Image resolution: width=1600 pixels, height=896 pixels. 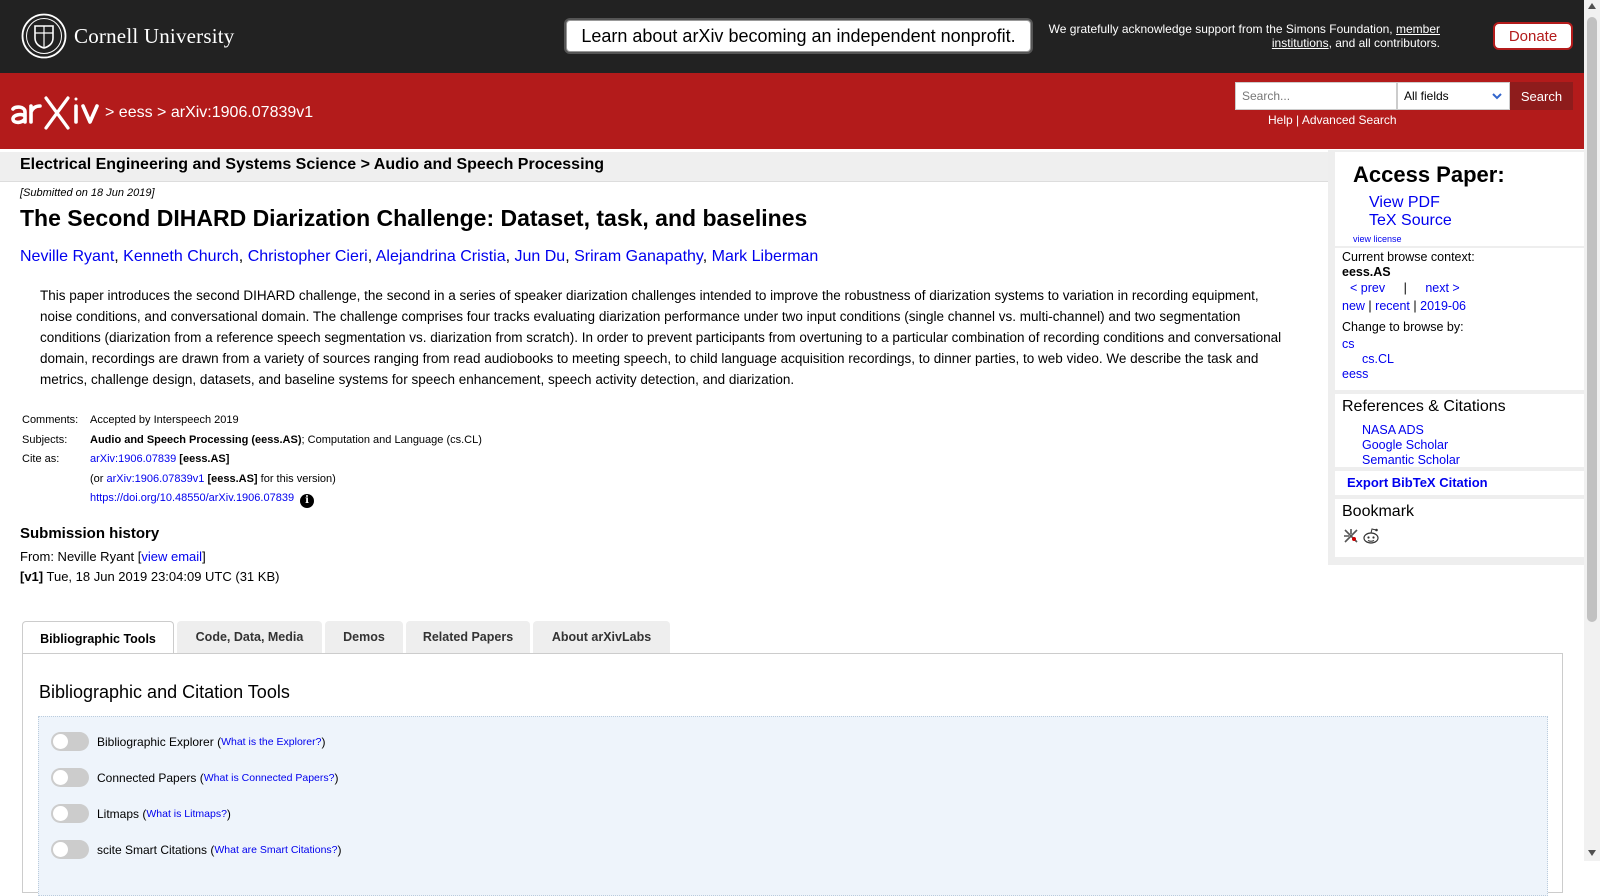 I want to click on cite-id-link: arXiv:1906.07839, so click(x=133, y=459).